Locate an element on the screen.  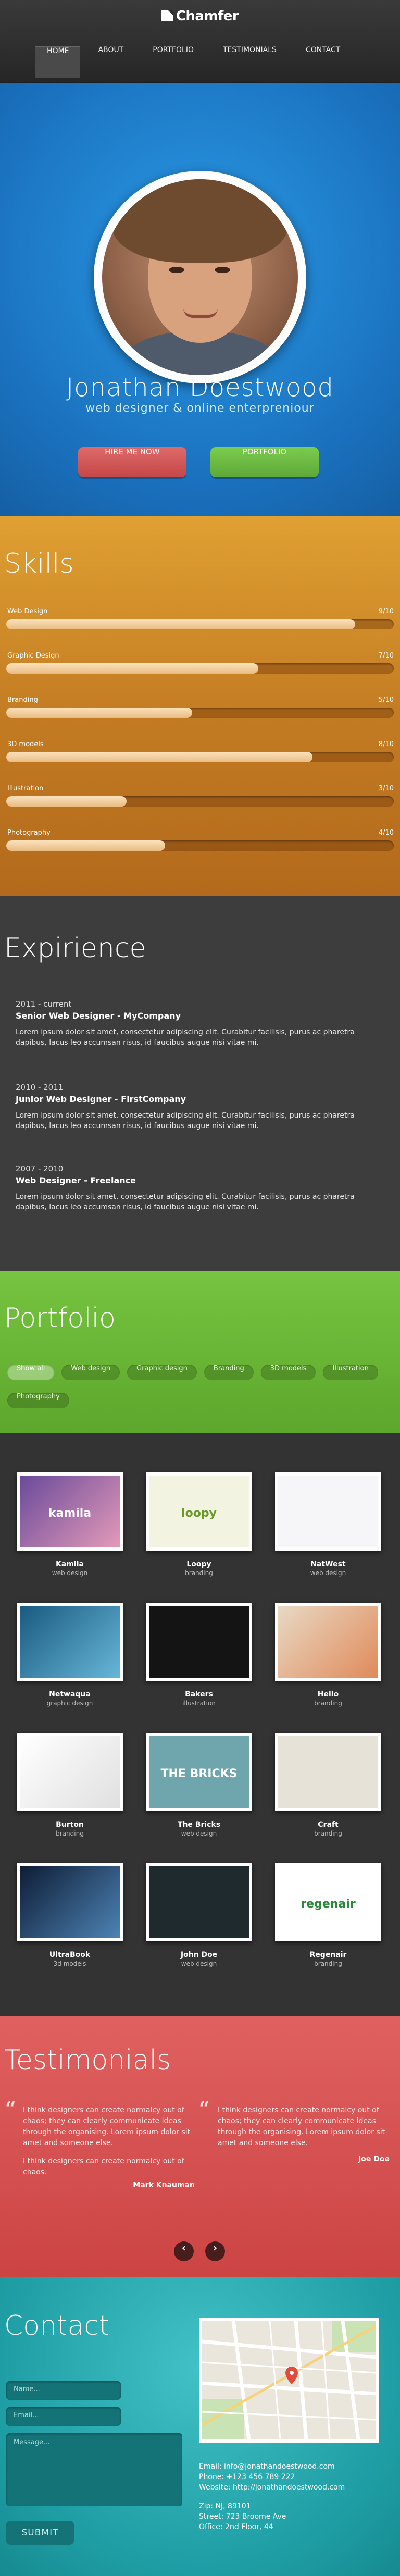
contact-email-line: Email: info@jonathandoestwood.com is located at coordinates (267, 2467).